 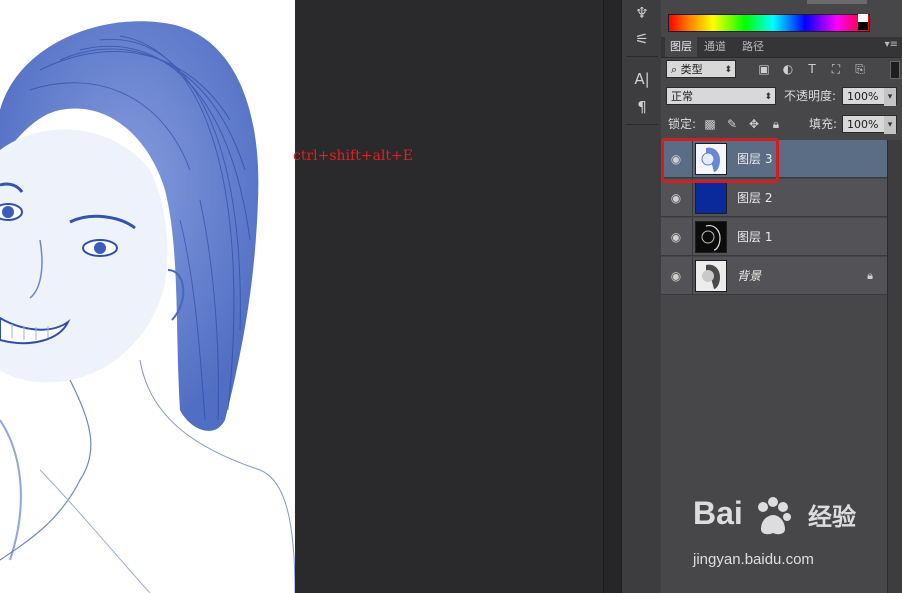 I want to click on watermark-url: jingyan.baidu.com, so click(x=753, y=559).